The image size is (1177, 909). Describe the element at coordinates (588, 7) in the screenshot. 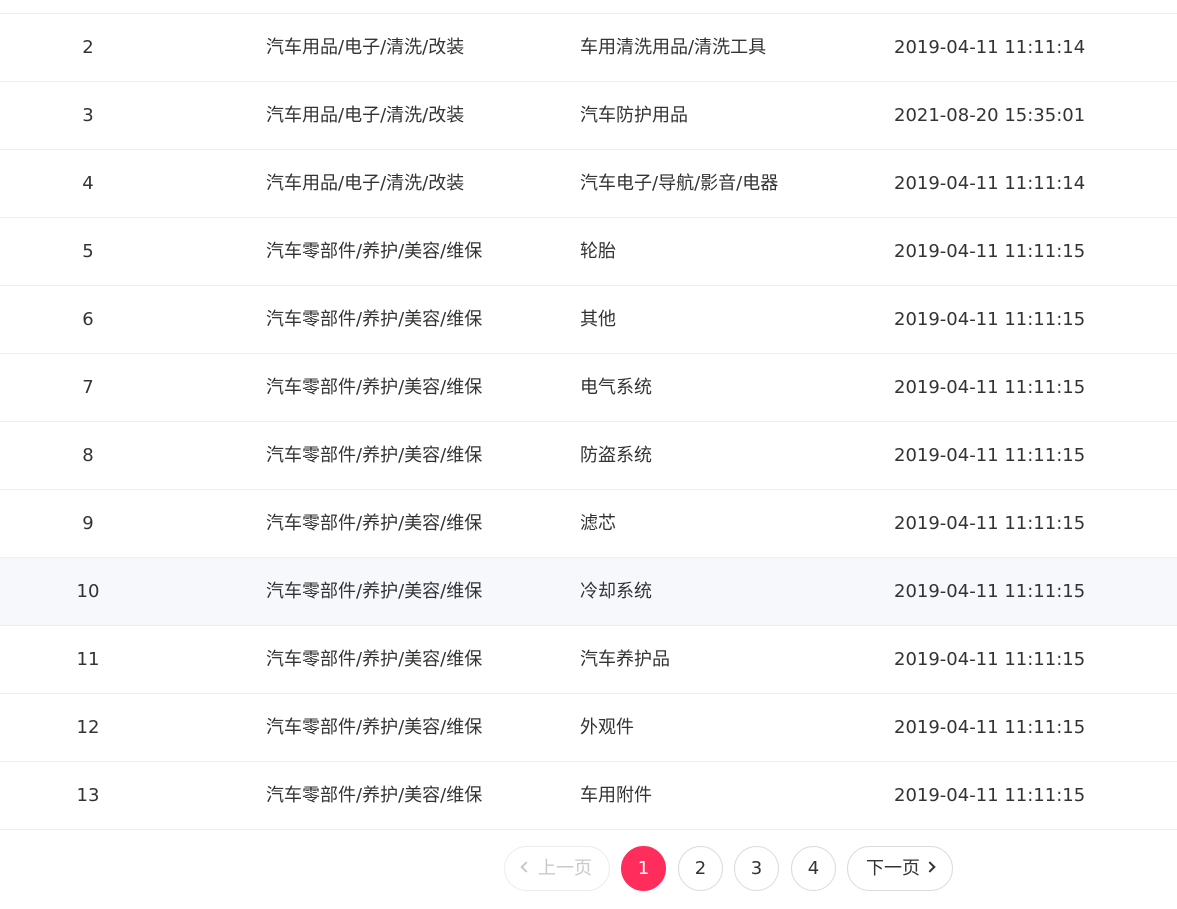

I see `table-row: 1` at that location.